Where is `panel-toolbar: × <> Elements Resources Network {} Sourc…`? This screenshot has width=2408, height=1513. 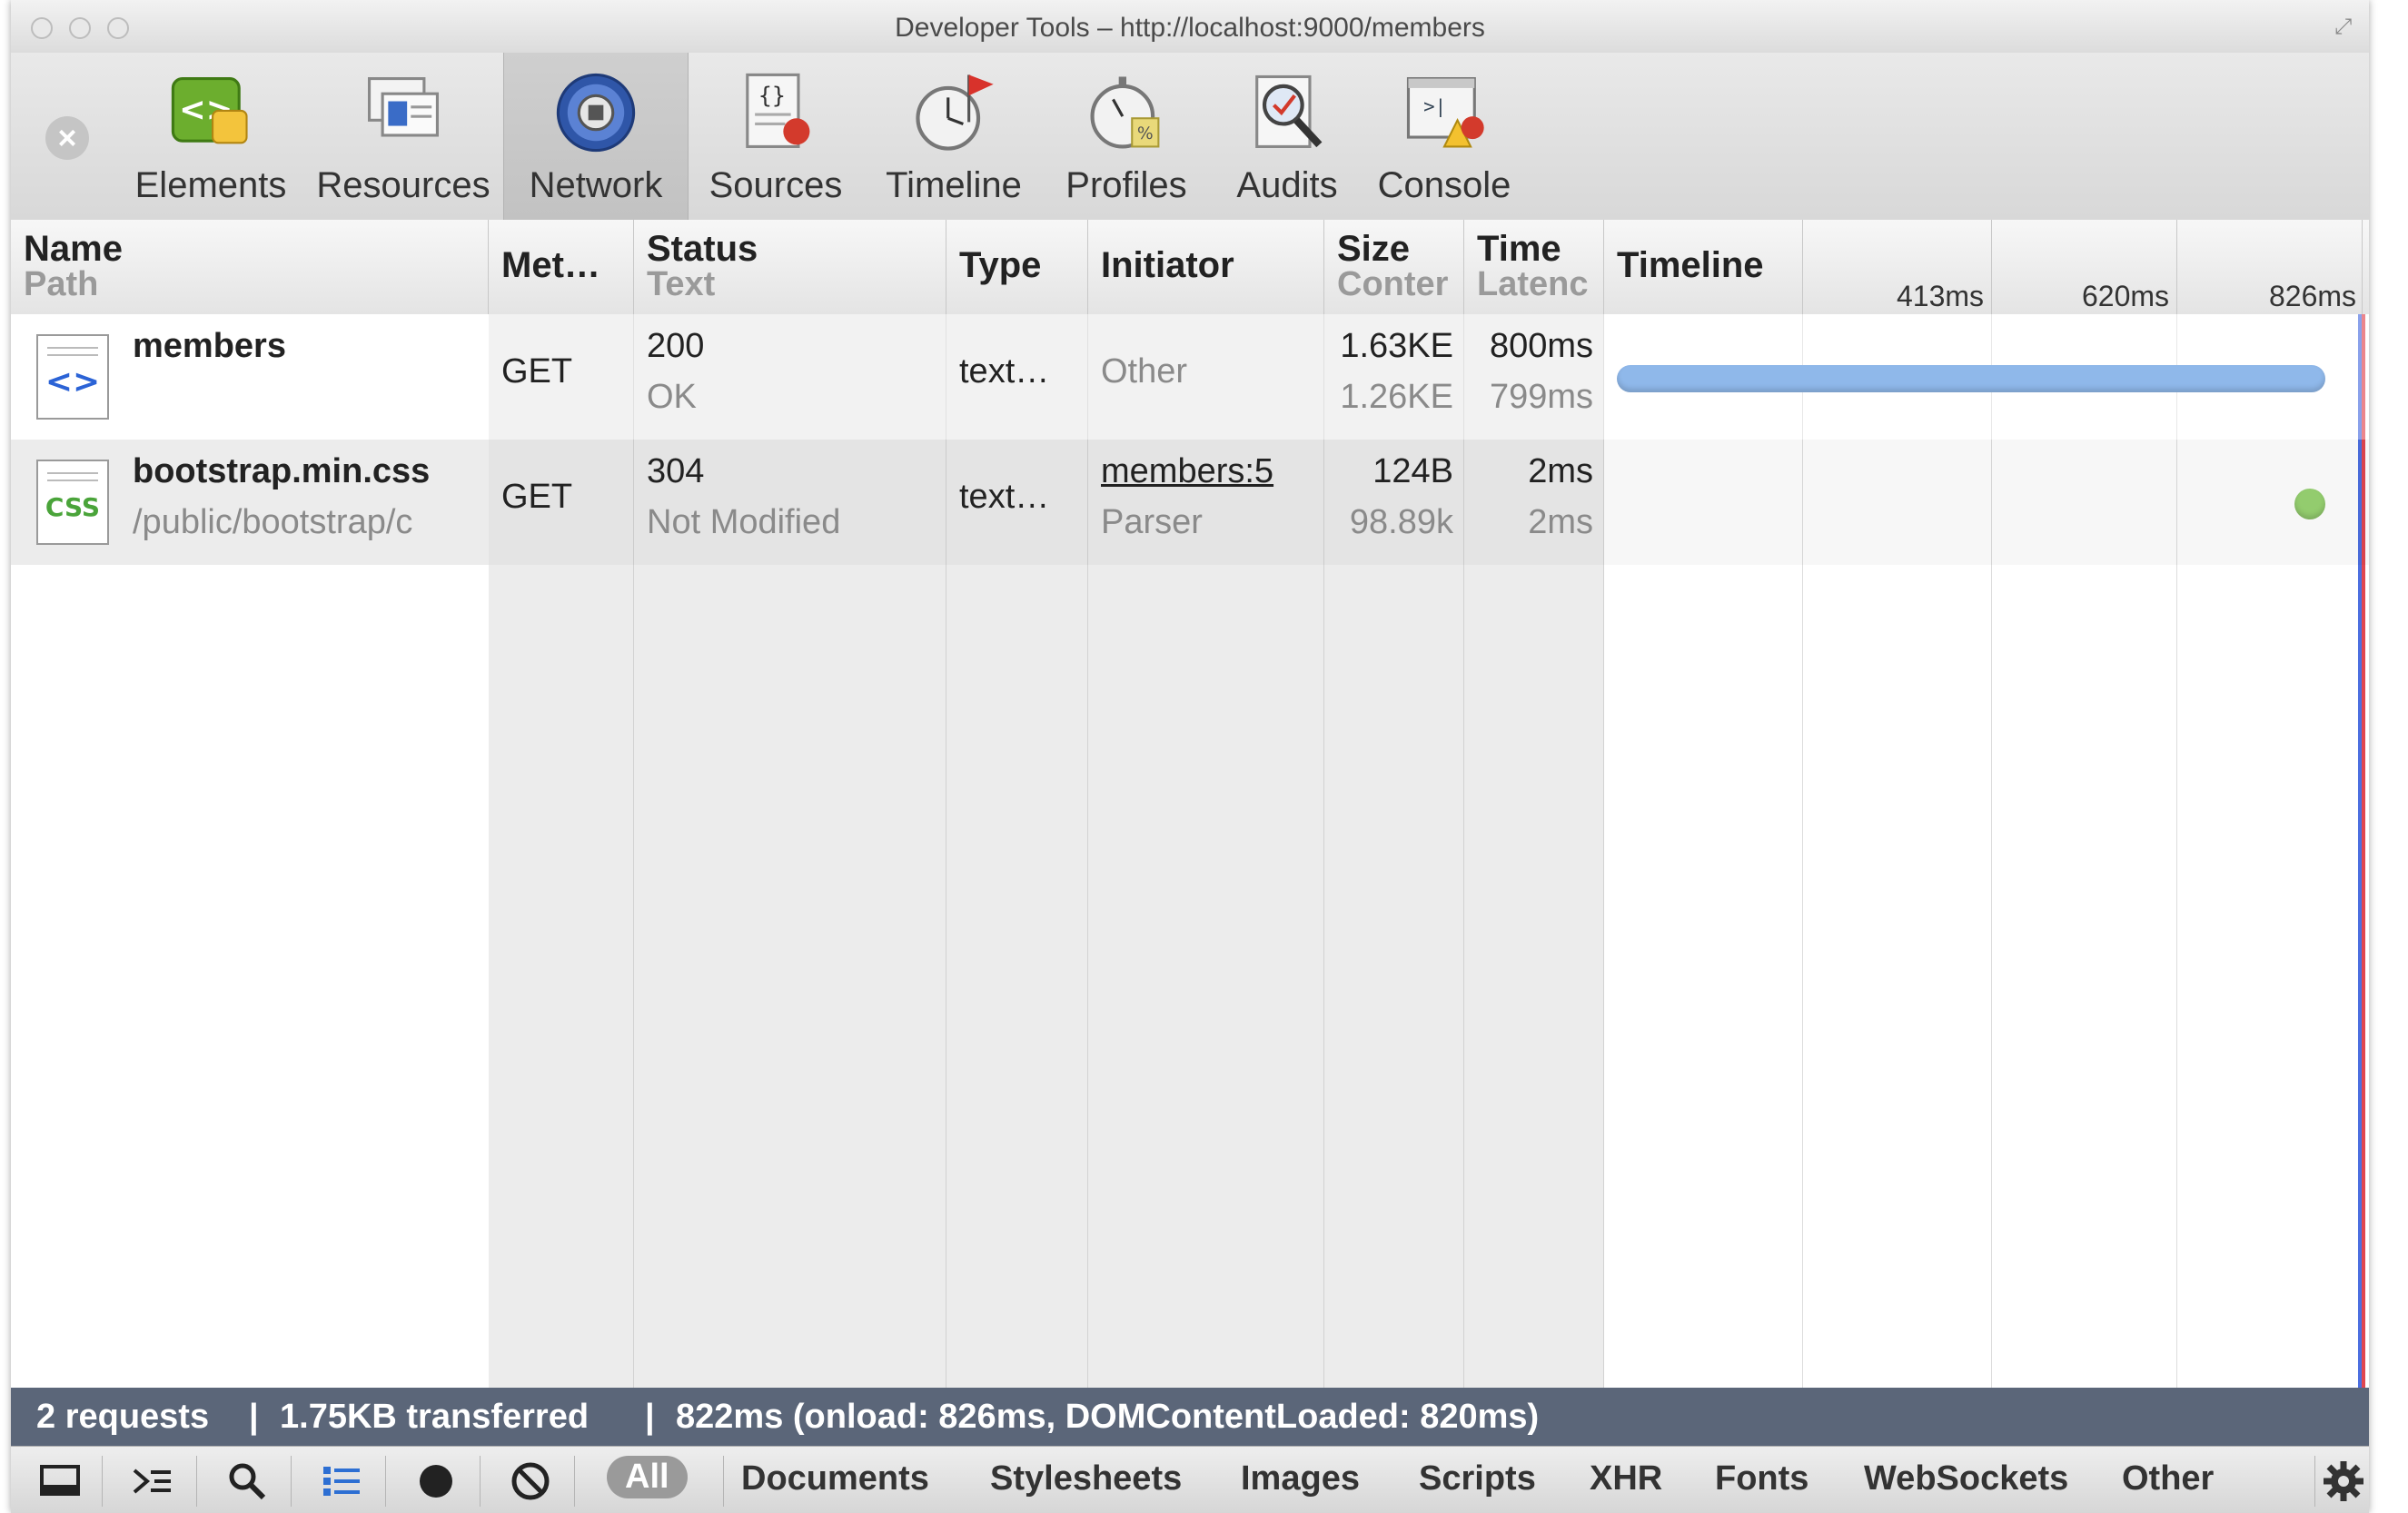 panel-toolbar: × <> Elements Resources Network {} Sourc… is located at coordinates (1190, 137).